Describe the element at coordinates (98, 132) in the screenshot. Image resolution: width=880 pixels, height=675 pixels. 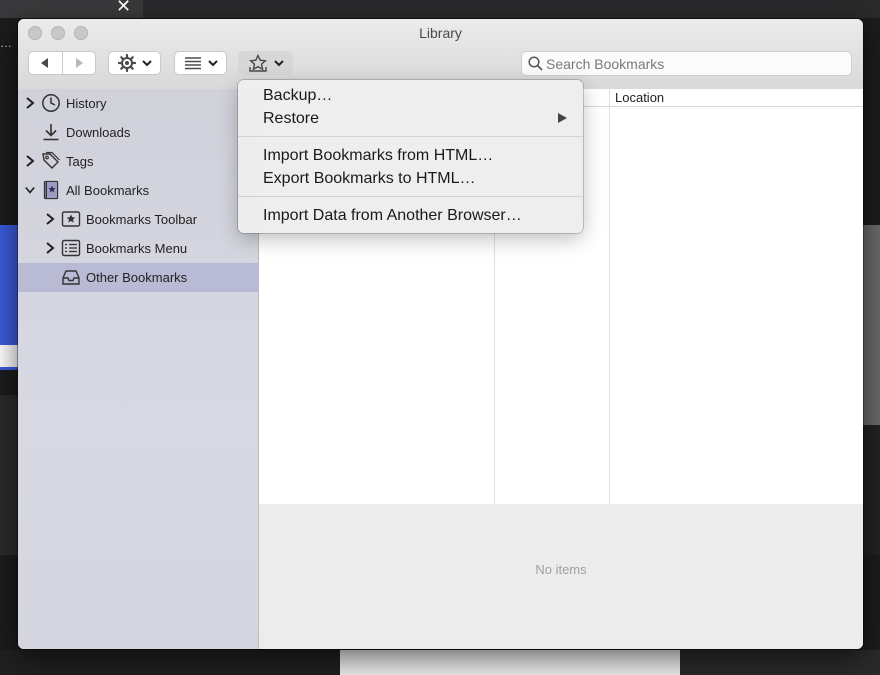
I see `sidebar-item-label: Downloads` at that location.